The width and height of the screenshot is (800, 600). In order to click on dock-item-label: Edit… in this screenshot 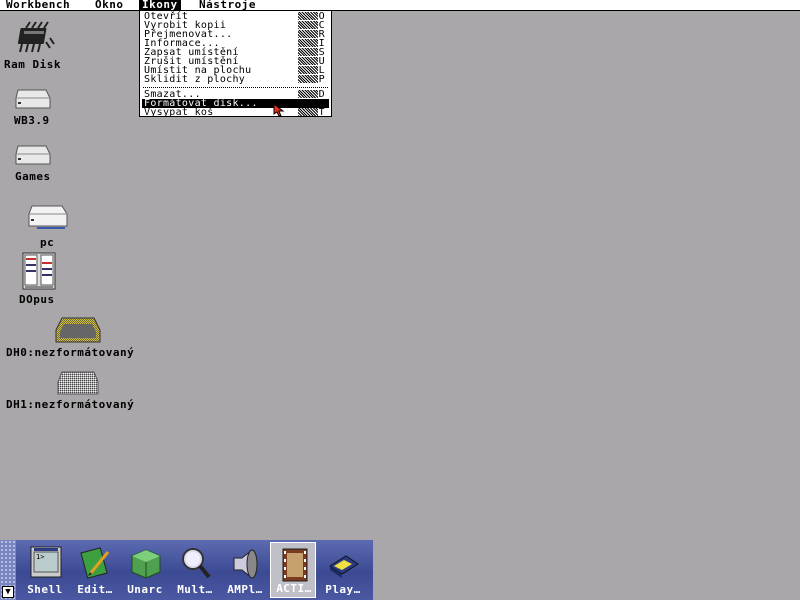, I will do `click(95, 589)`.